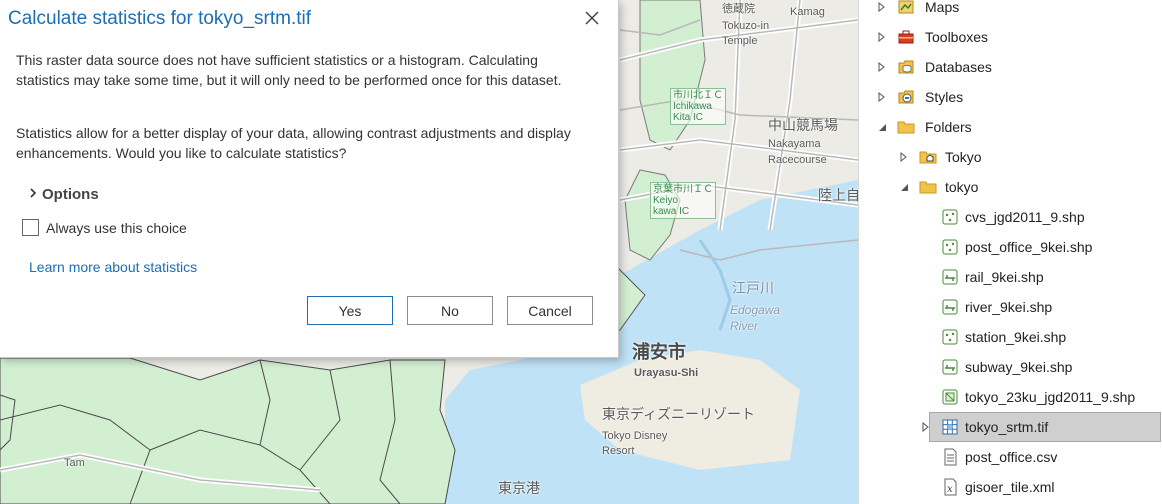 The image size is (1162, 504). Describe the element at coordinates (753, 288) in the screenshot. I see `map-label-edogawa-jp: 江戸川` at that location.